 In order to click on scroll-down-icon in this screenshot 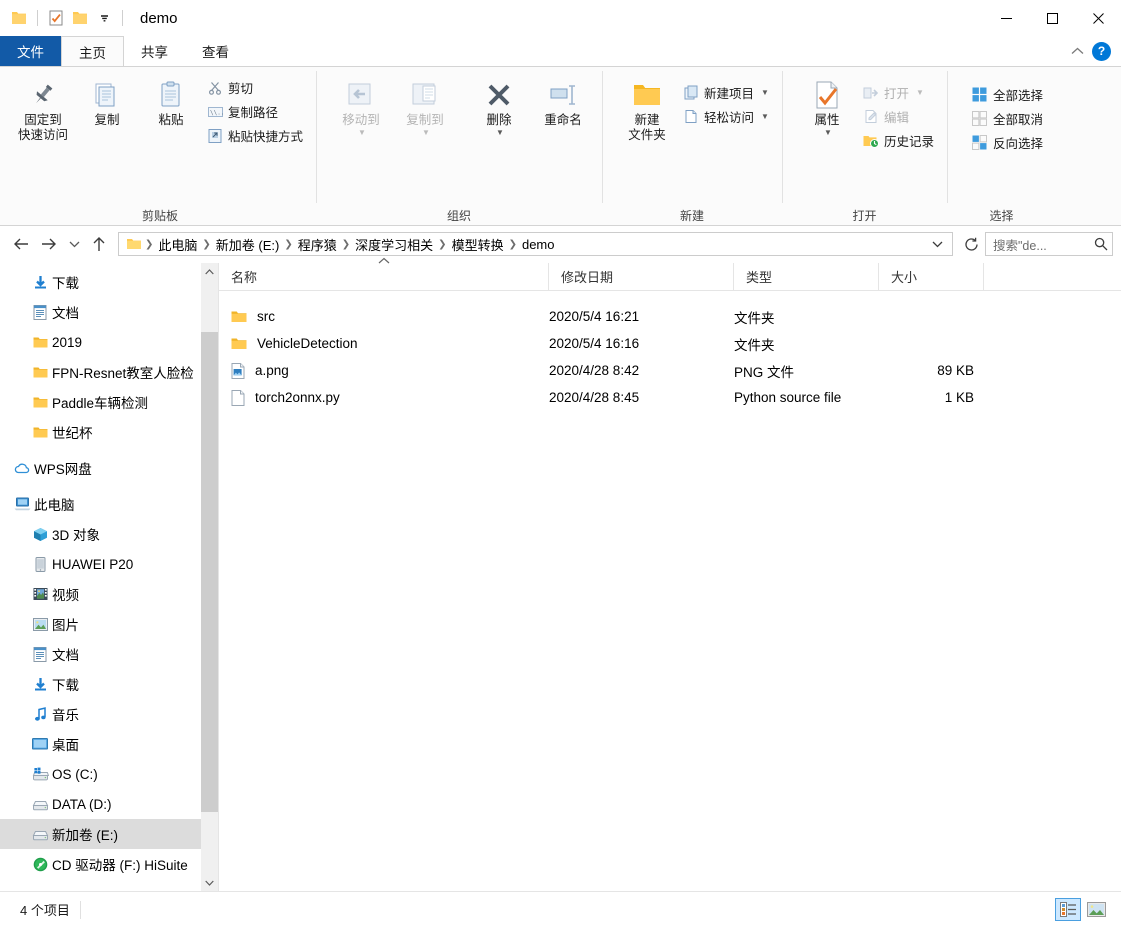, I will do `click(209, 882)`.